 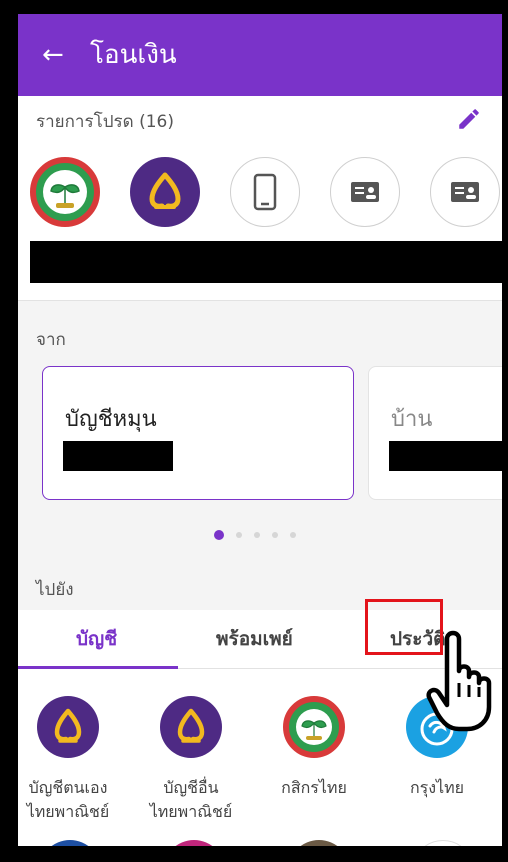 What do you see at coordinates (191, 760) in the screenshot?
I see `bank-item: บัญชีอื่น ไทยพาณิชย์` at bounding box center [191, 760].